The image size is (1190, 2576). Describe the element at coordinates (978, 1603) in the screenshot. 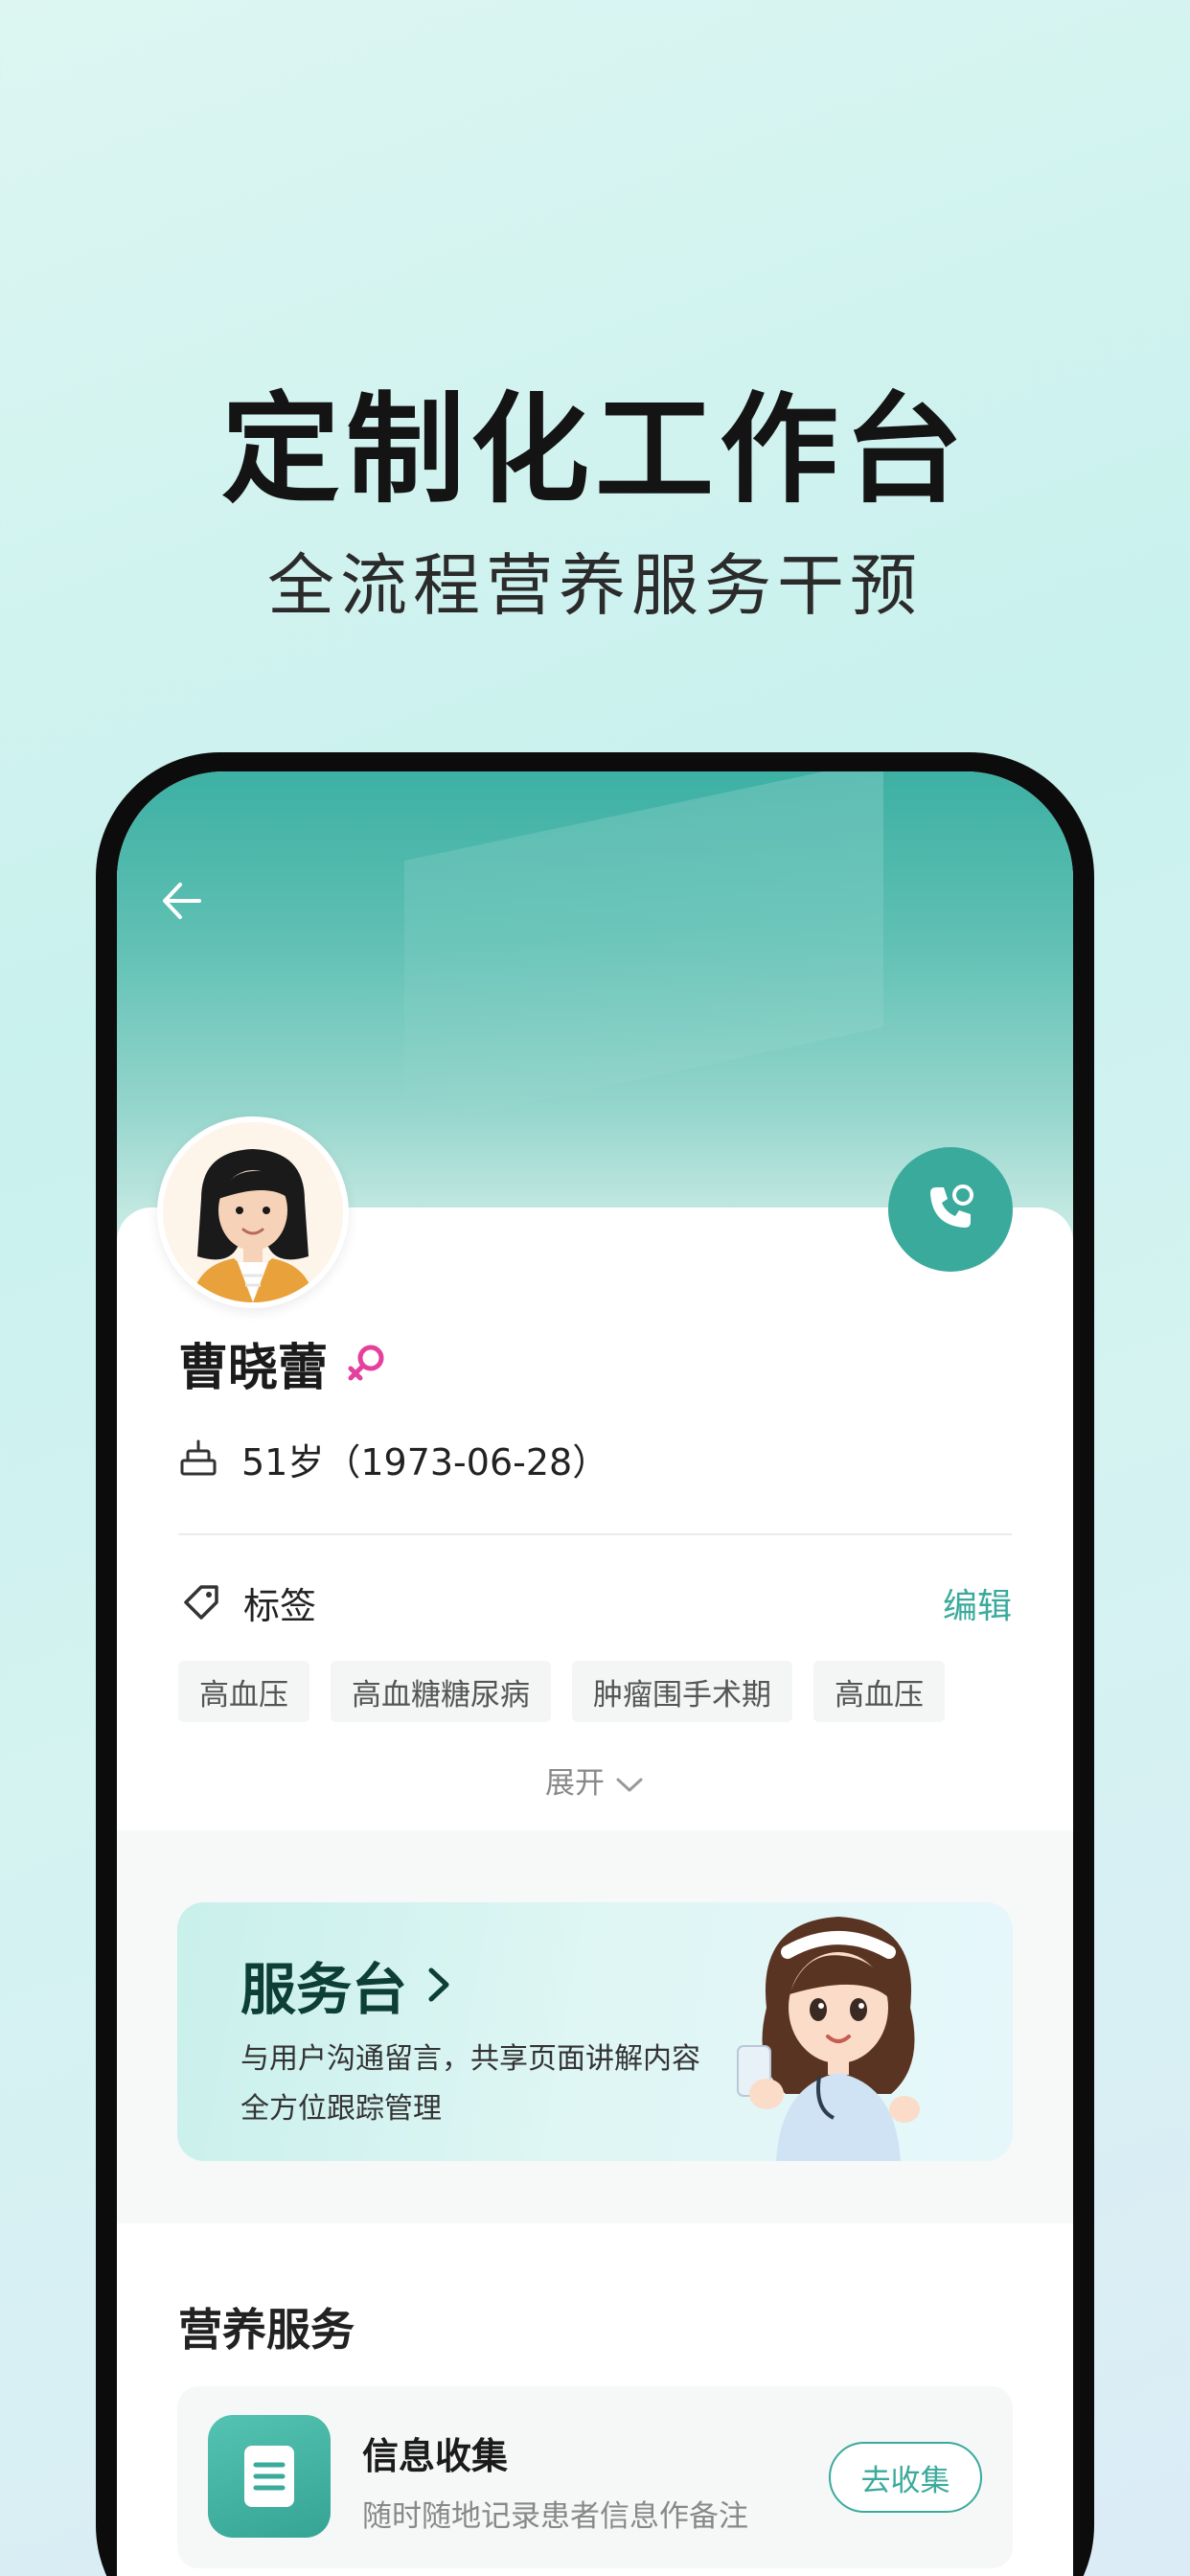

I see `edit-tags-button: 编辑` at that location.